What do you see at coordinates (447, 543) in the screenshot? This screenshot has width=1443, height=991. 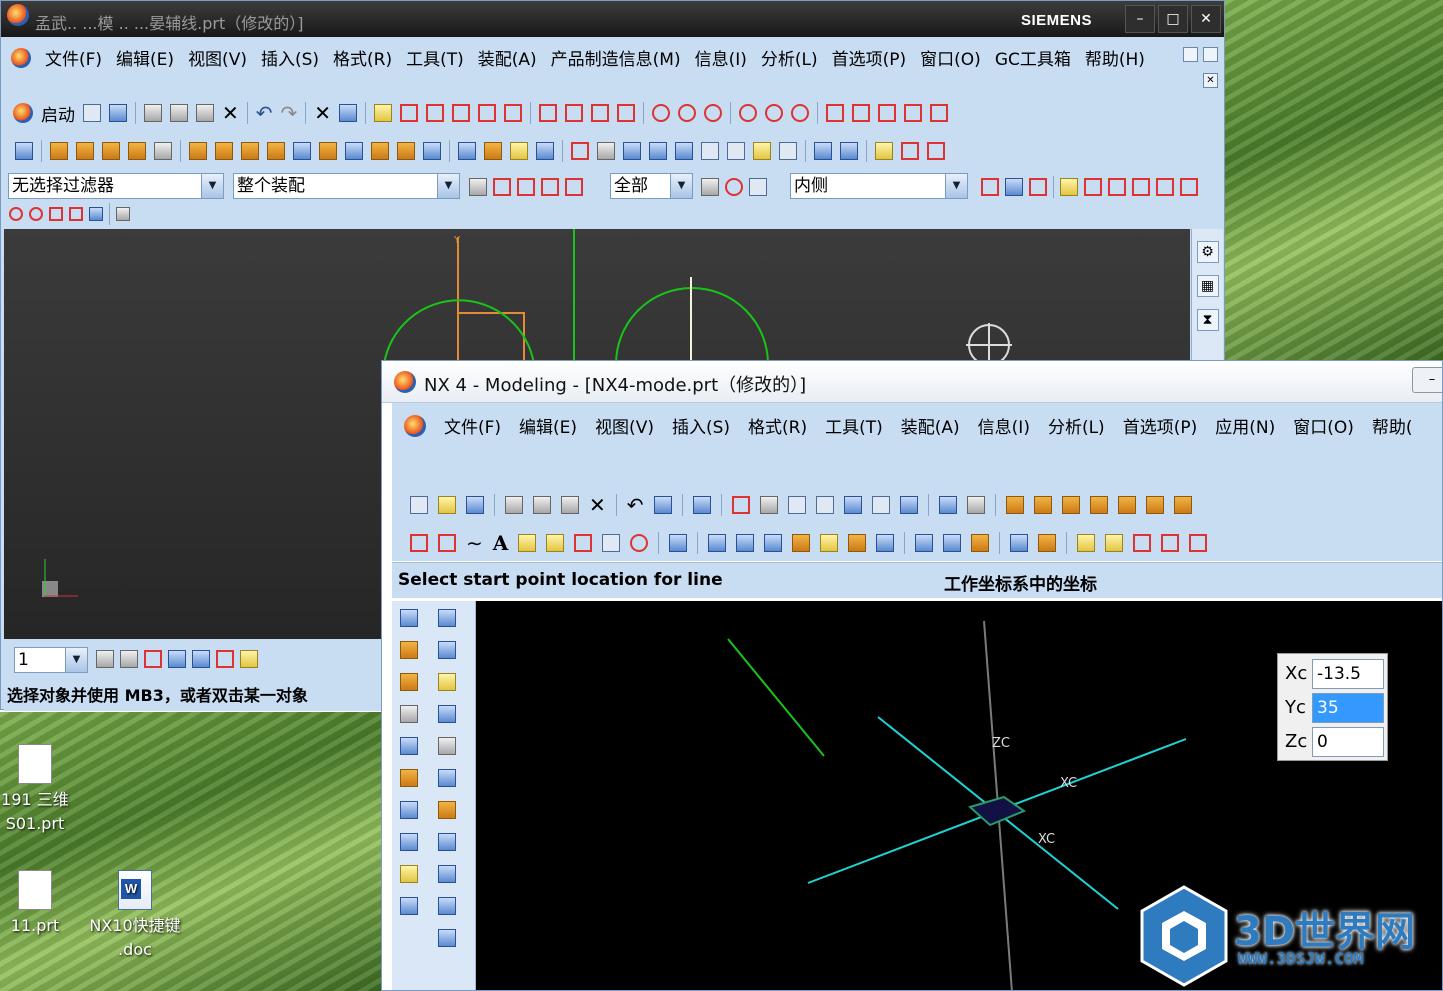 I see `point-curve-icon` at bounding box center [447, 543].